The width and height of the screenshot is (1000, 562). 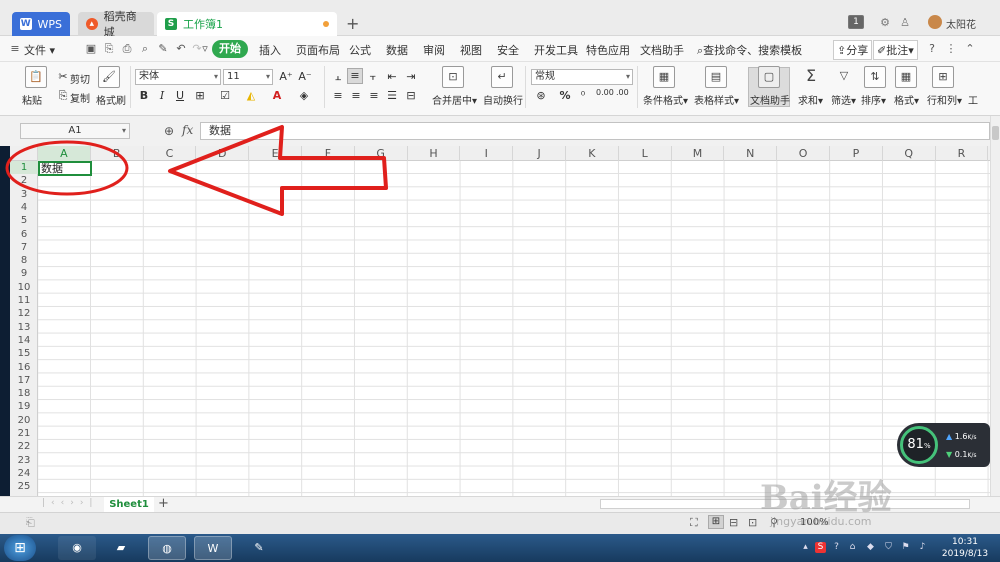 I want to click on column-header-a: A, so click(x=64, y=153).